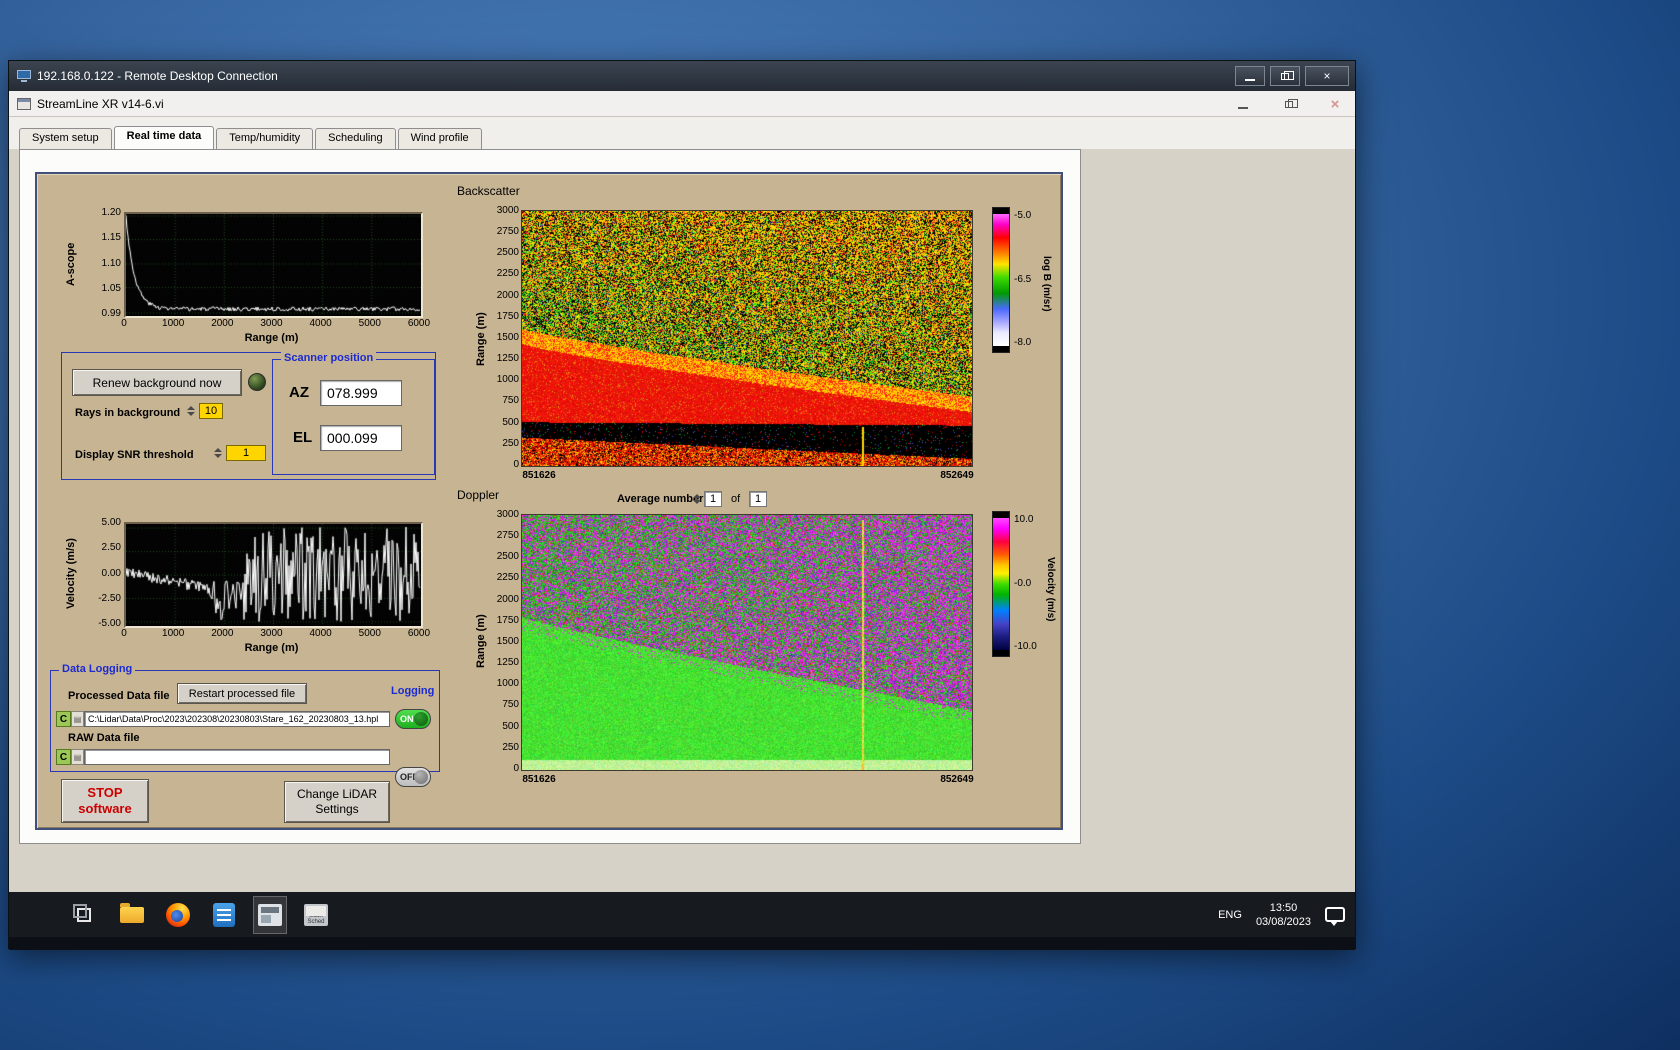 Image resolution: width=1680 pixels, height=1050 pixels. What do you see at coordinates (211, 411) in the screenshot?
I see `rays-value-field: 10` at bounding box center [211, 411].